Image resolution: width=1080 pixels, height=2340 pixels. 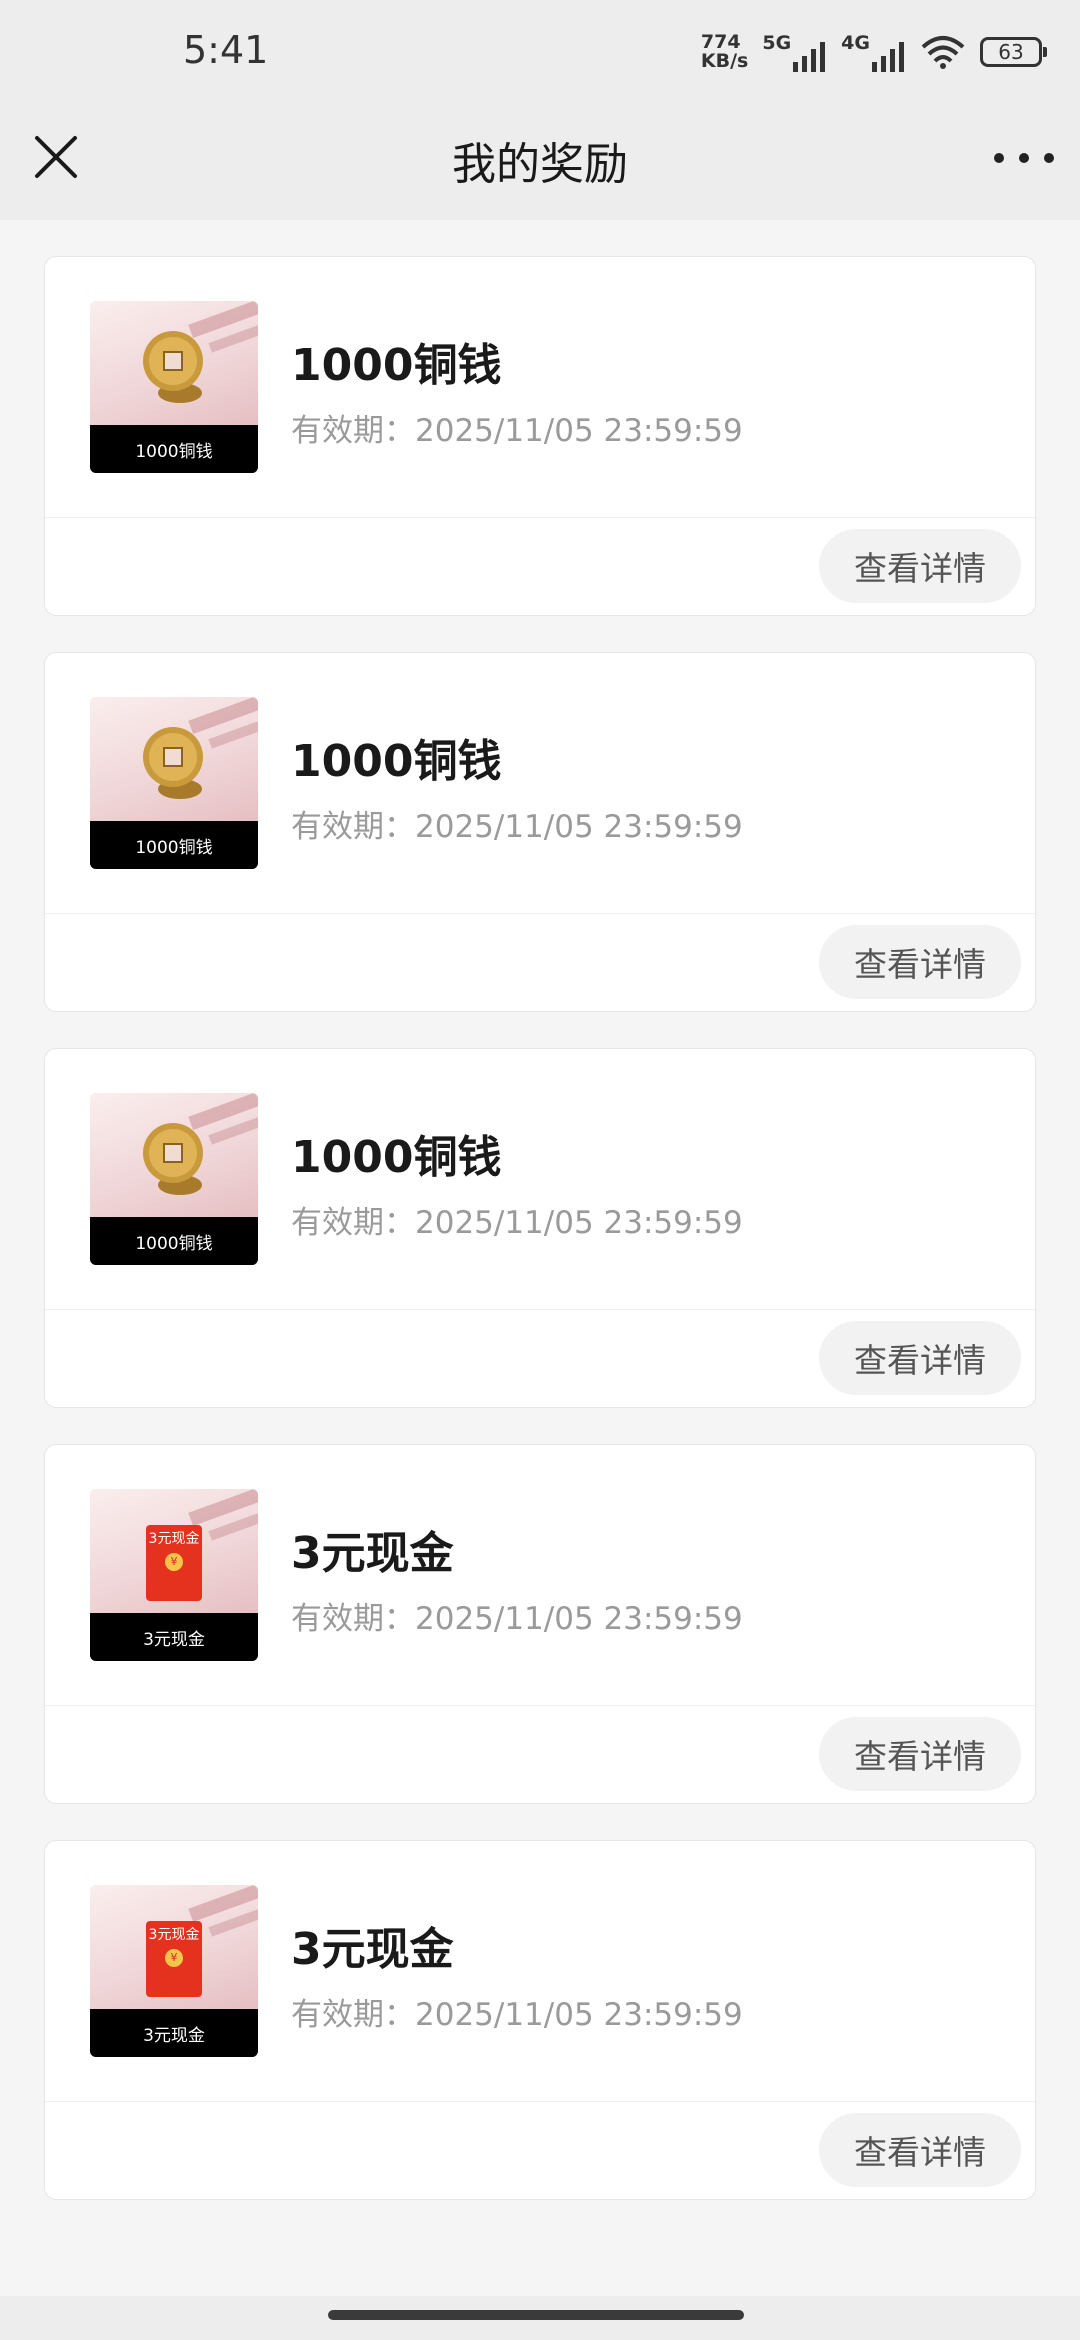 I want to click on signal-4g: 4G, so click(x=873, y=52).